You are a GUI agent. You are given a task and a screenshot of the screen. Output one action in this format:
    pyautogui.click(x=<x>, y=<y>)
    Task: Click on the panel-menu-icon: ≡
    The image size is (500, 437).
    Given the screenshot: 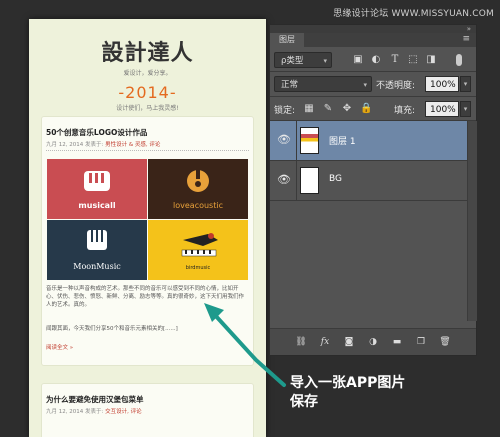 What is the action you would take?
    pyautogui.click(x=466, y=39)
    